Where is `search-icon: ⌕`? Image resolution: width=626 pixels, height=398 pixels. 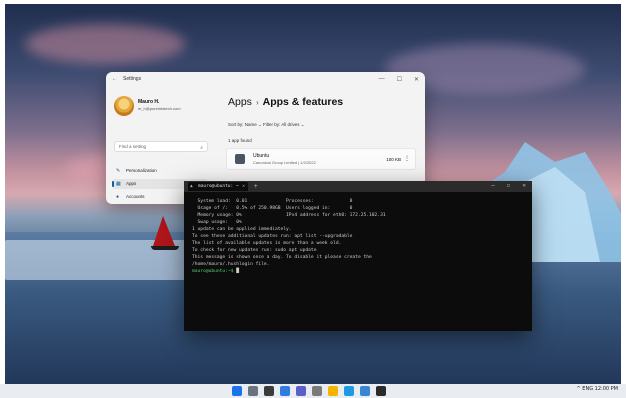
search-icon: ⌕ is located at coordinates (201, 148).